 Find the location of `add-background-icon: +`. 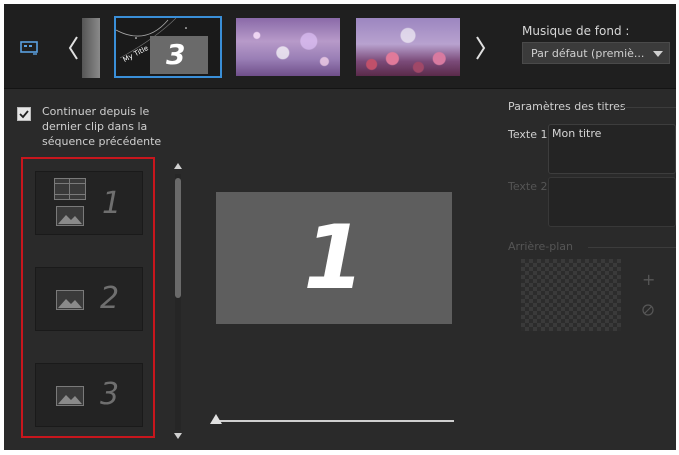

add-background-icon: + is located at coordinates (649, 279).